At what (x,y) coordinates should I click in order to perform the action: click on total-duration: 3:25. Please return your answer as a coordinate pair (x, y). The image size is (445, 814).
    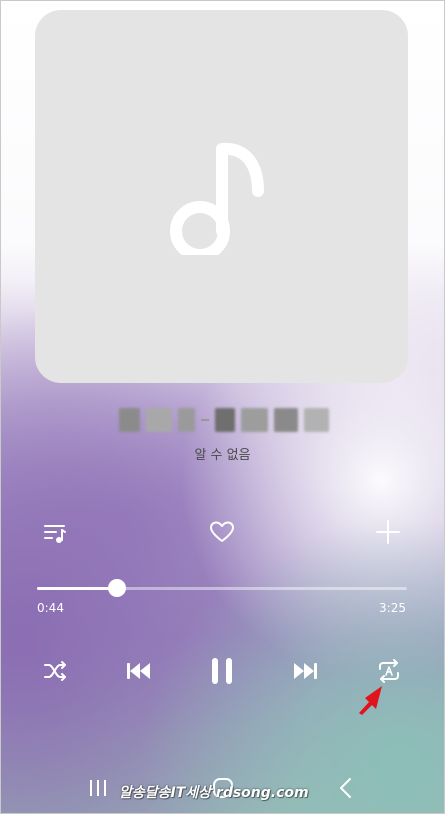
    Looking at the image, I should click on (392, 608).